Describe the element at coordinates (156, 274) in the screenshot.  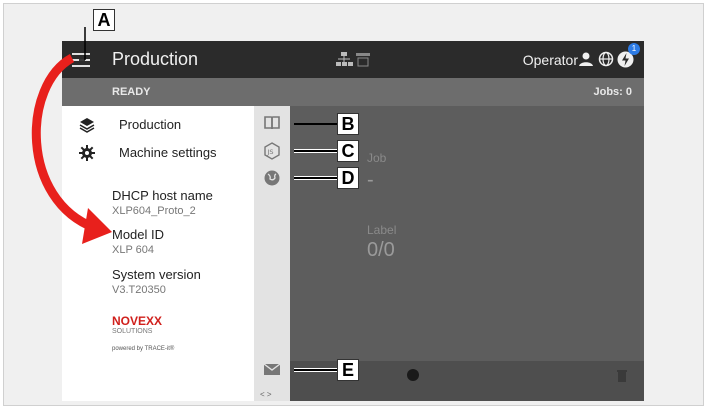
I see `info-key: System version` at that location.